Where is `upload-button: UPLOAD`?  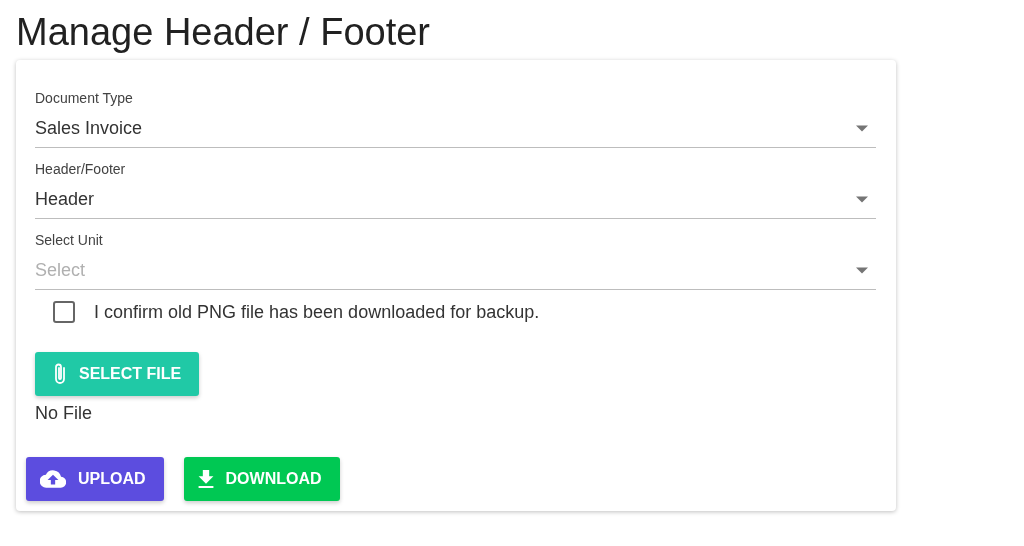 upload-button: UPLOAD is located at coordinates (95, 478).